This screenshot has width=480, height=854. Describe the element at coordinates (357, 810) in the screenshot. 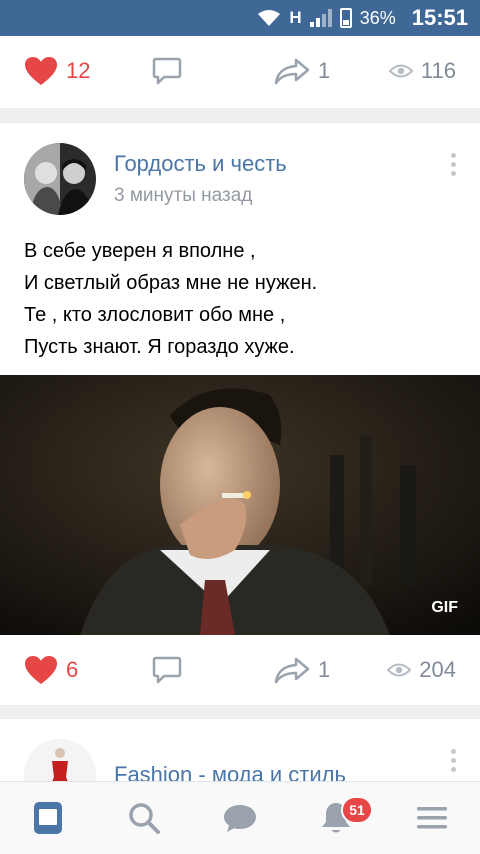

I see `notifications-badge: 51` at that location.